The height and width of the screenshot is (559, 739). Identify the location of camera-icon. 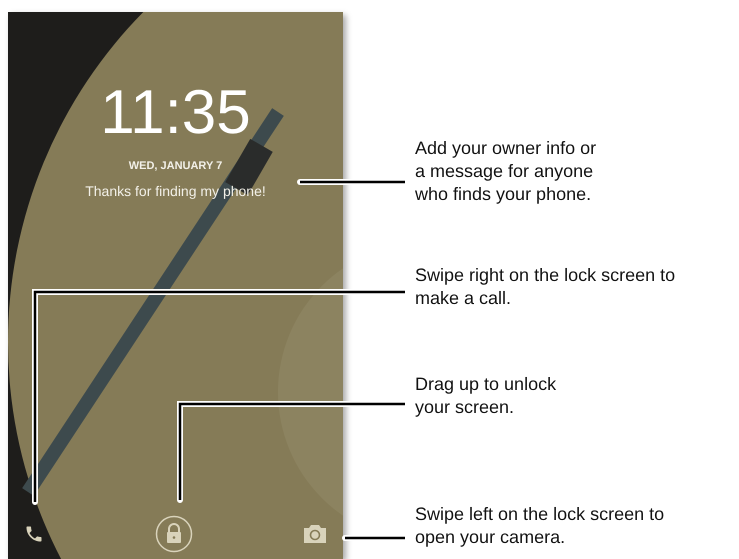
(315, 534).